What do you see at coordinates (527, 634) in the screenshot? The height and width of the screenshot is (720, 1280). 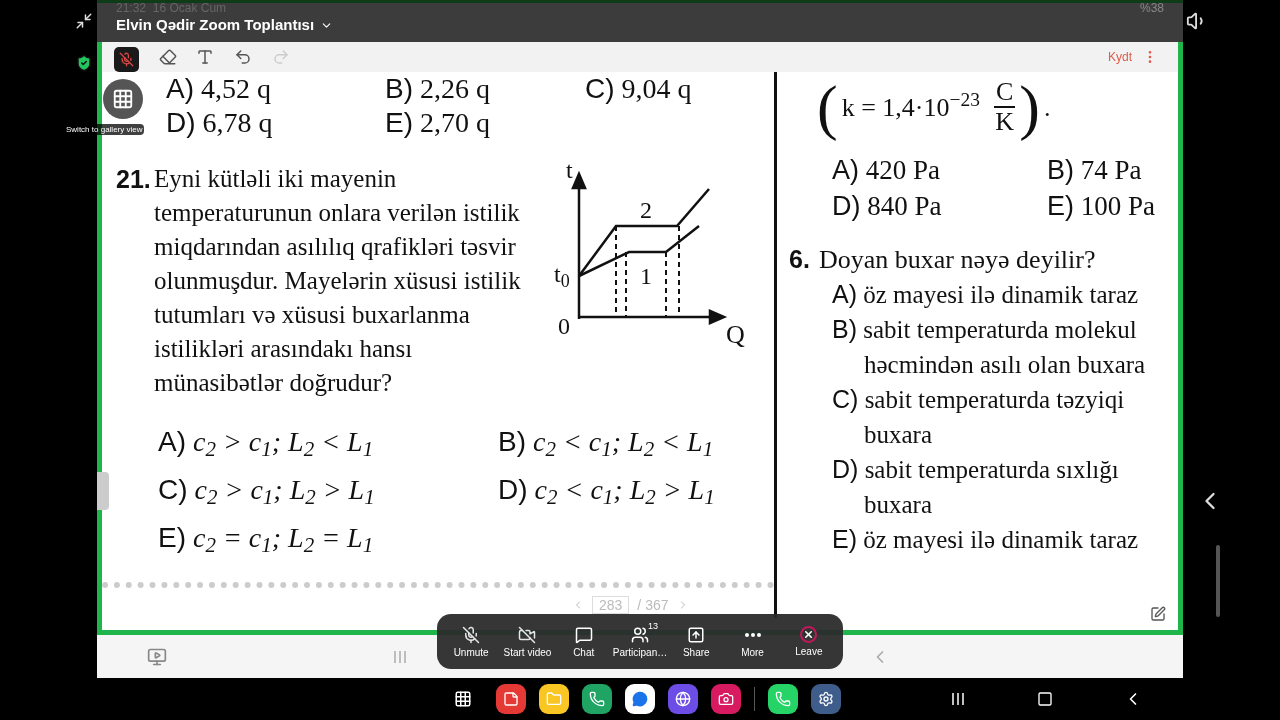 I see `video-camera-icon` at bounding box center [527, 634].